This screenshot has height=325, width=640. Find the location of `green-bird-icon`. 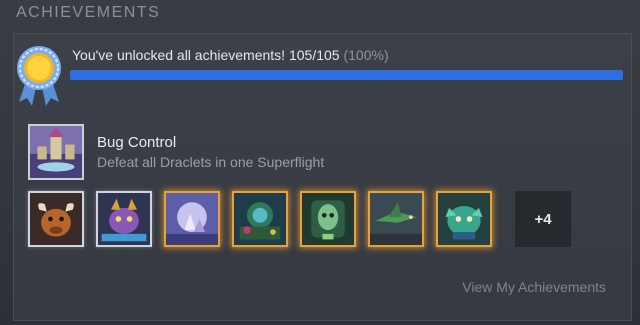

green-bird-icon is located at coordinates (396, 219).